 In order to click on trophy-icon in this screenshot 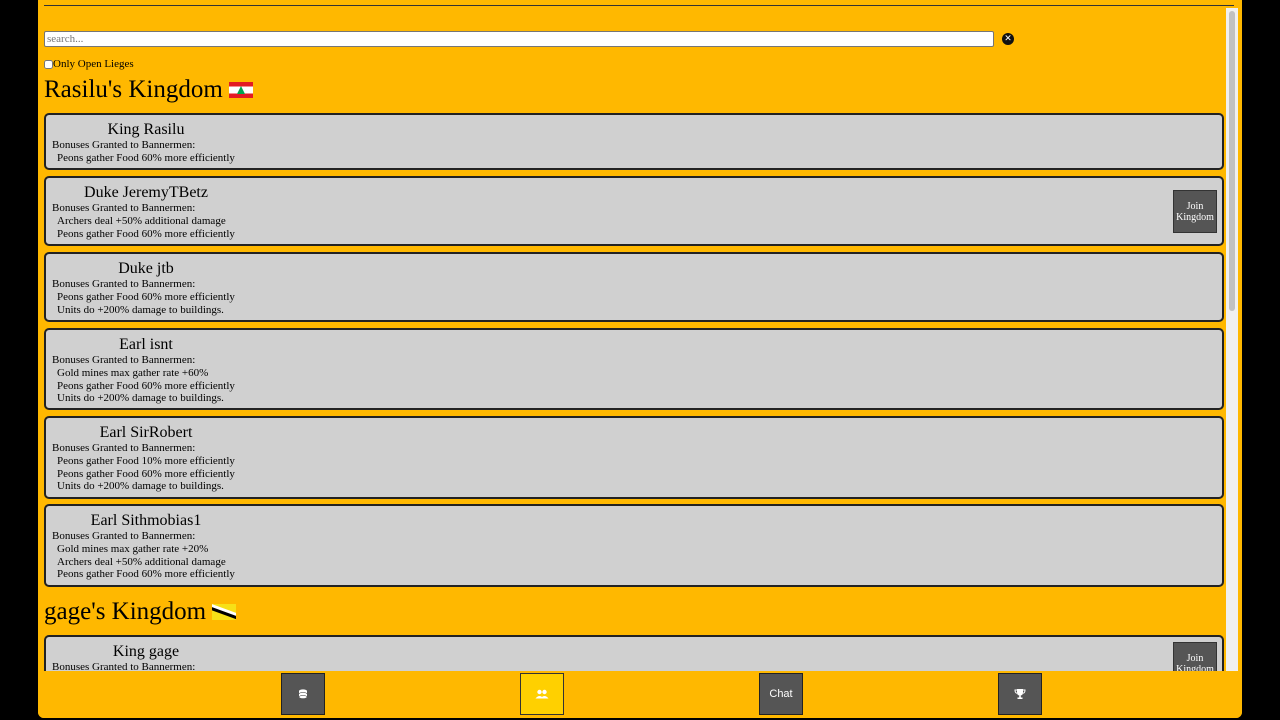, I will do `click(1020, 694)`.